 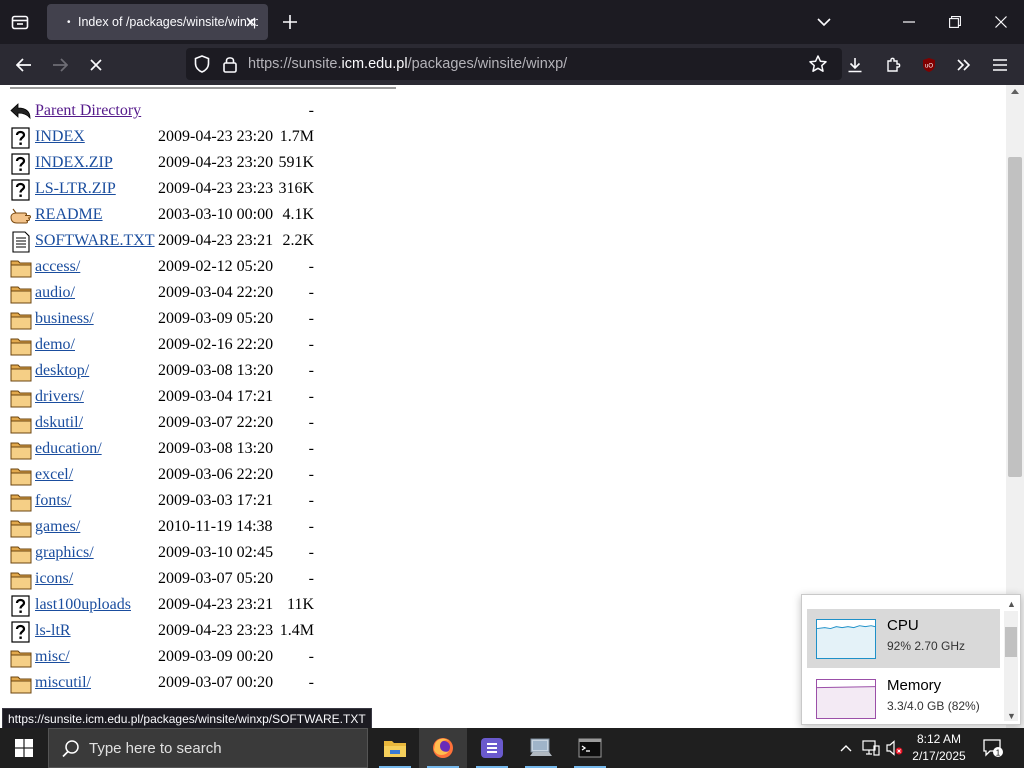 What do you see at coordinates (1011, 660) in the screenshot?
I see `flyout-scrollbar: ▲ ▼` at bounding box center [1011, 660].